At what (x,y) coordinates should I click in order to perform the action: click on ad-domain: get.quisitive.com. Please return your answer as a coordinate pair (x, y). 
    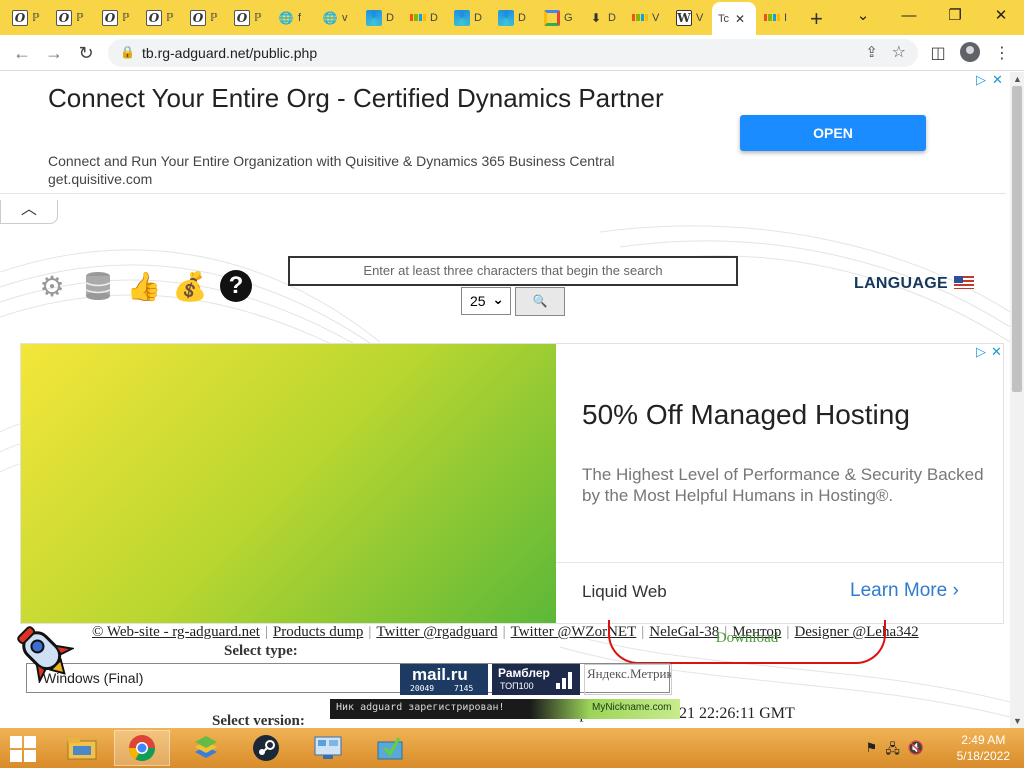
    Looking at the image, I should click on (100, 179).